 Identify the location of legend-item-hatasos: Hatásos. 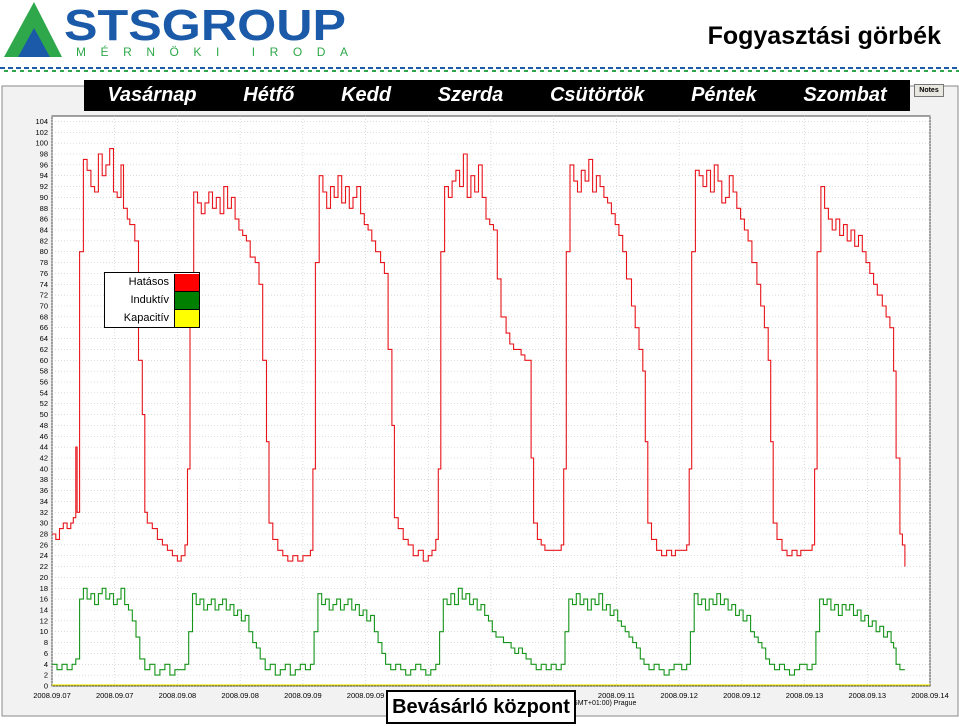
(152, 282).